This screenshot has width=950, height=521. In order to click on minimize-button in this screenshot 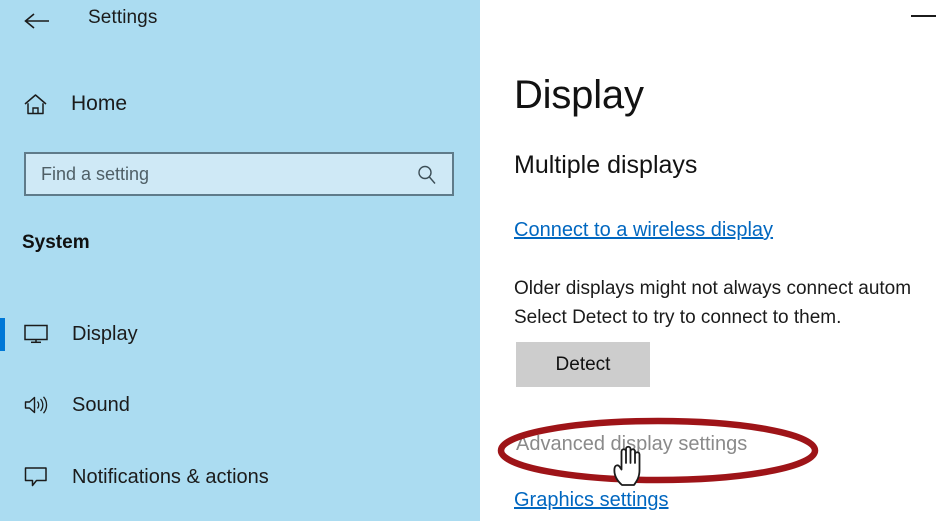, I will do `click(923, 16)`.